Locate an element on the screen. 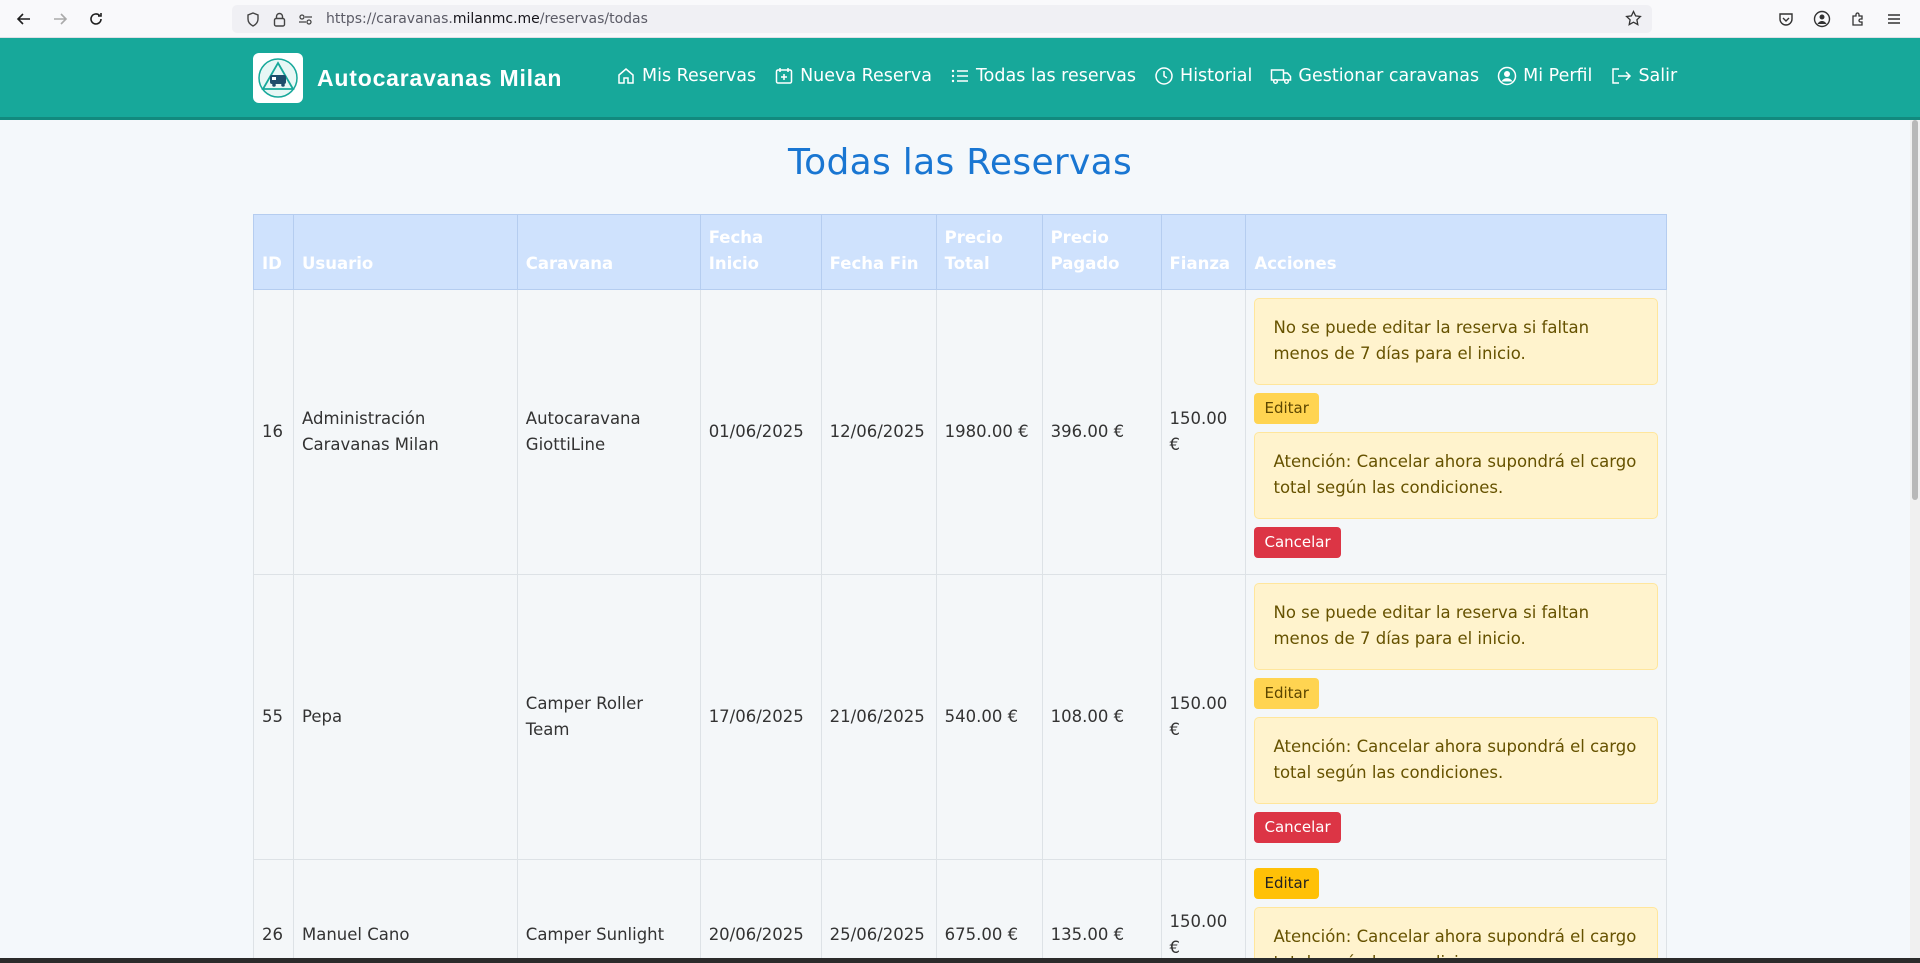  account-icon is located at coordinates (1822, 19).